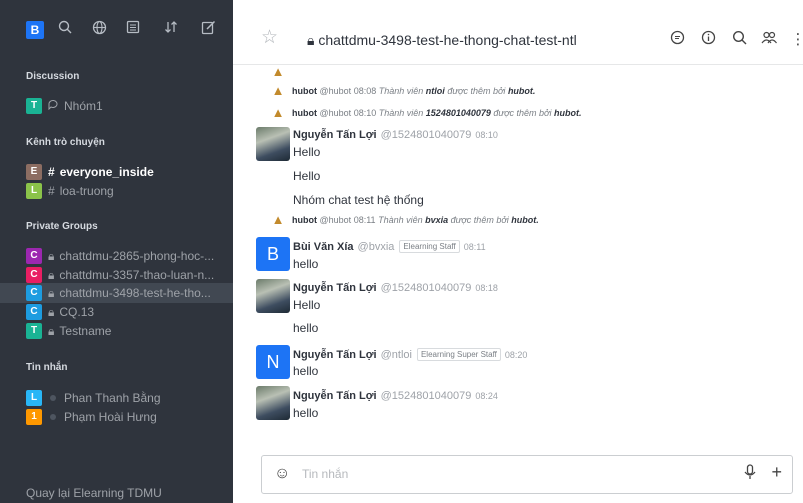  What do you see at coordinates (62, 226) in the screenshot?
I see `section-header-private-groups: Private Groups` at bounding box center [62, 226].